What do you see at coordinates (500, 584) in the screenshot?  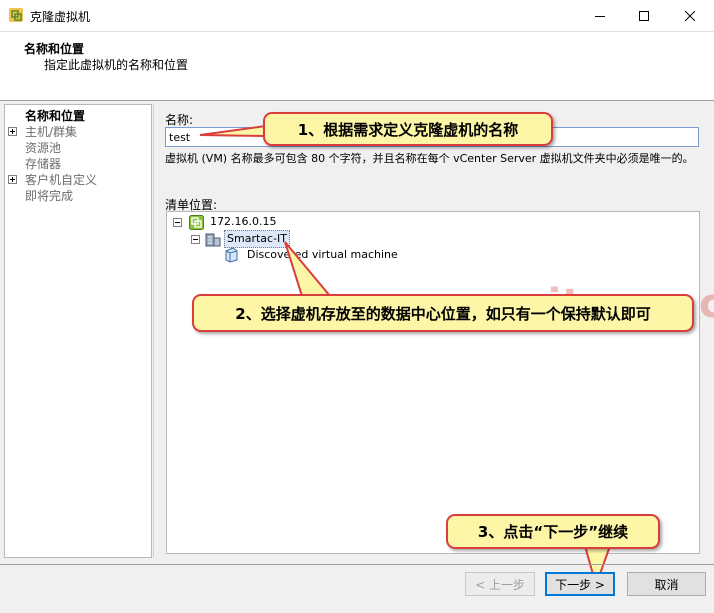 I see `back-button: < 上一步` at bounding box center [500, 584].